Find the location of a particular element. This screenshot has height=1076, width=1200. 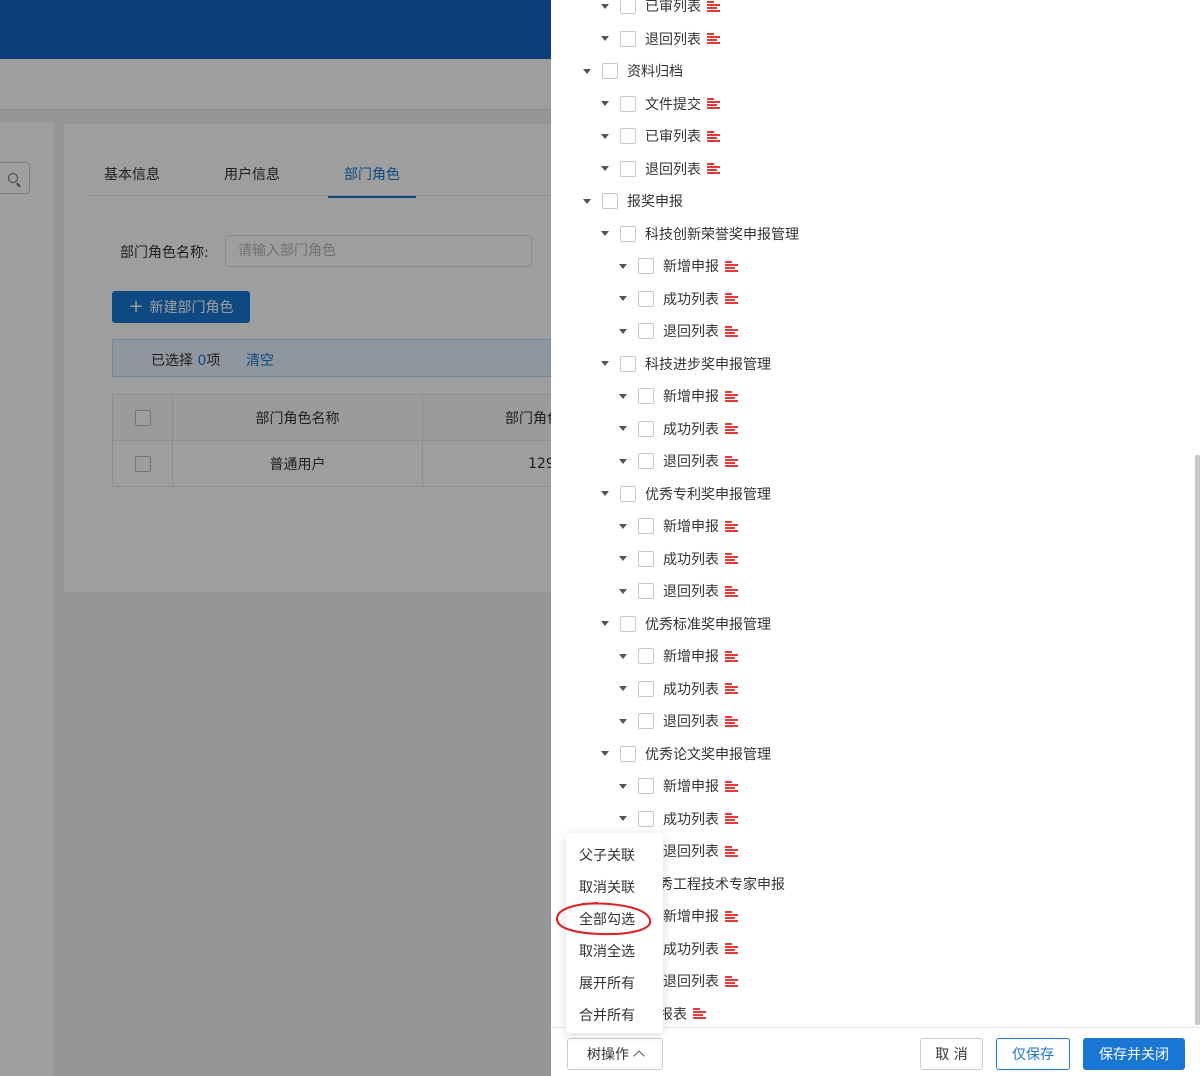

tree-node: 报奖申报 is located at coordinates (633, 201).